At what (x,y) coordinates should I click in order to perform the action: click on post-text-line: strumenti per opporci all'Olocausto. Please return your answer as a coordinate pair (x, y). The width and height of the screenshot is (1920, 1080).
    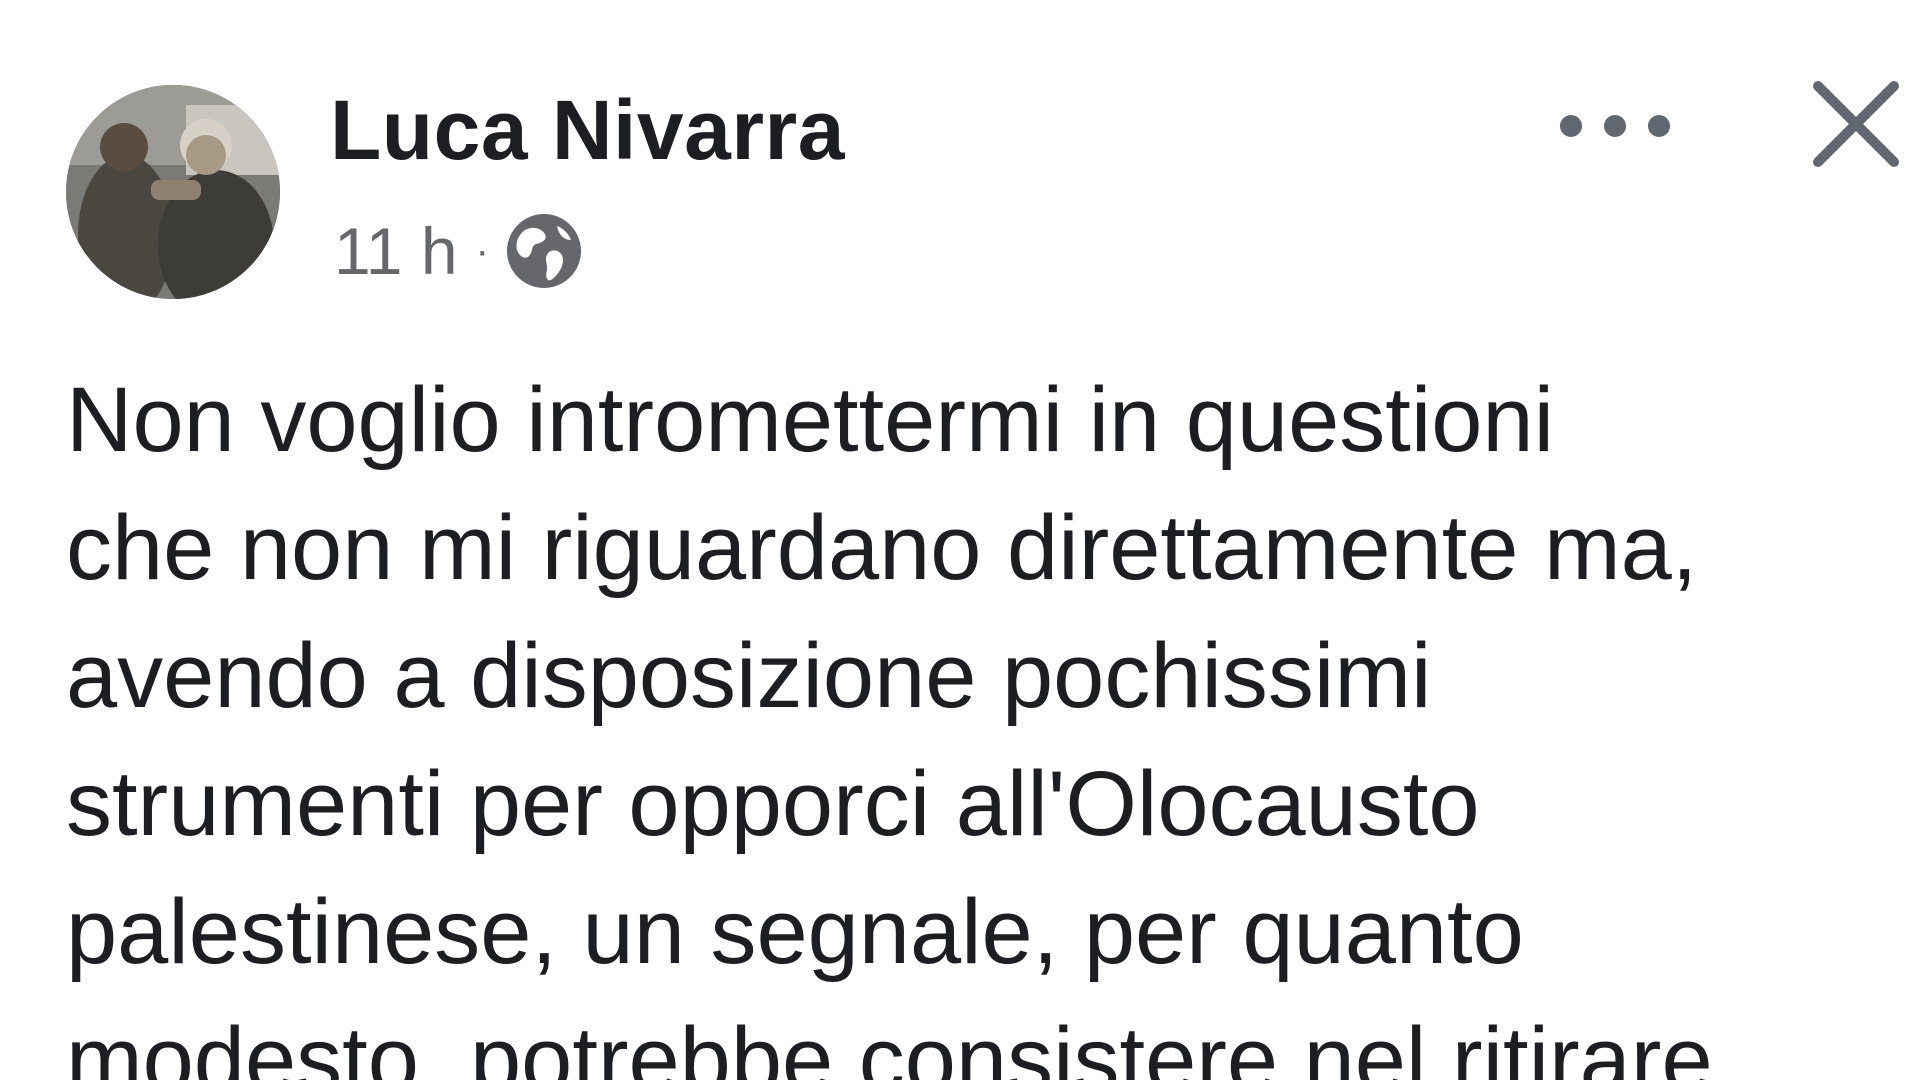
    Looking at the image, I should click on (773, 804).